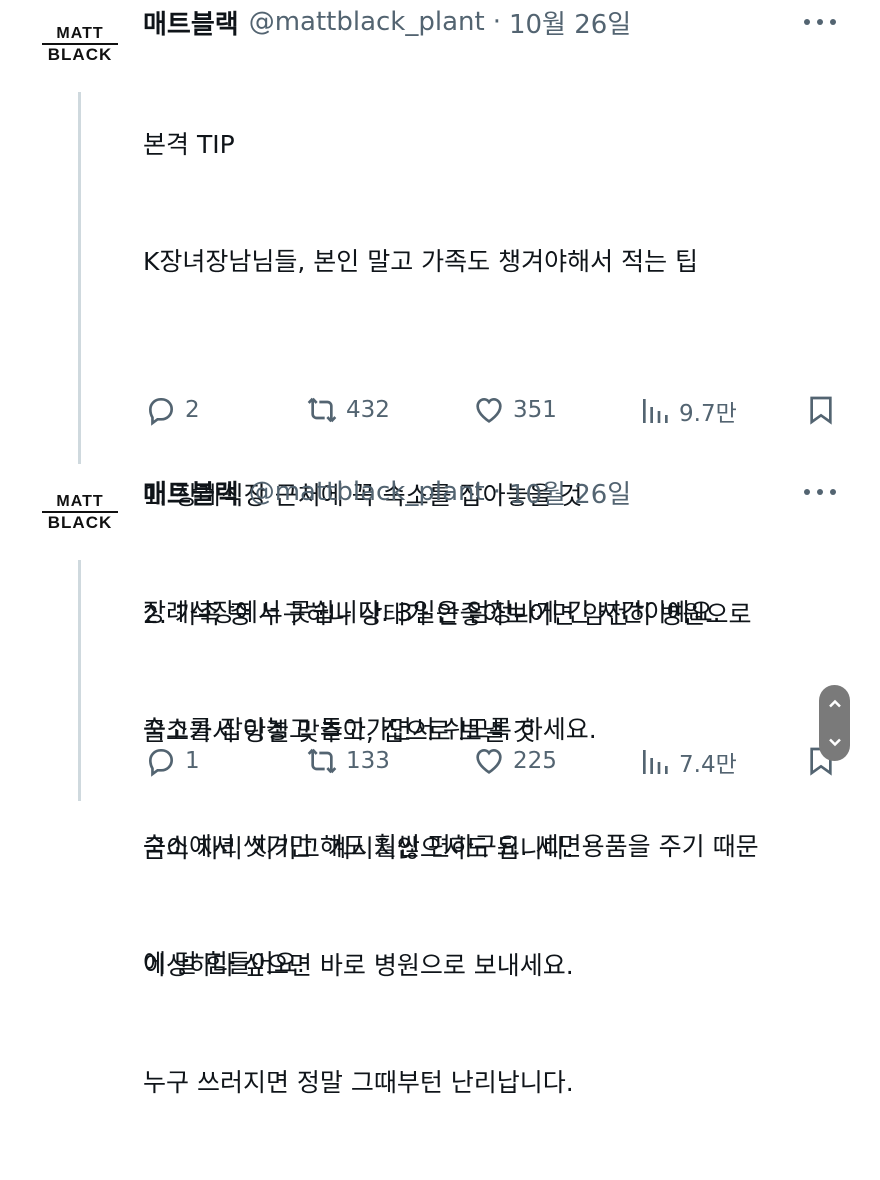 The width and height of the screenshot is (880, 1180). What do you see at coordinates (708, 765) in the screenshot?
I see `views-count: 7.4만` at bounding box center [708, 765].